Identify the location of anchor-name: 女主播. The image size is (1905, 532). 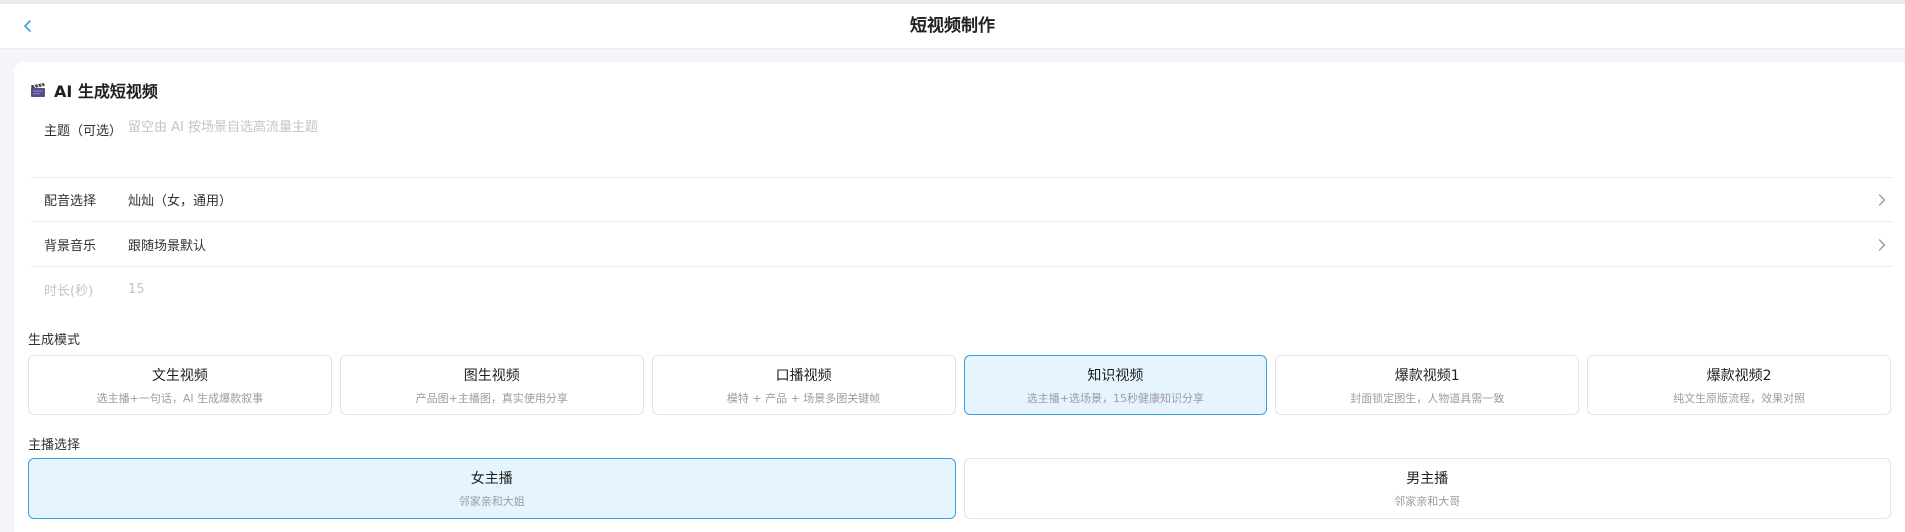
(491, 479).